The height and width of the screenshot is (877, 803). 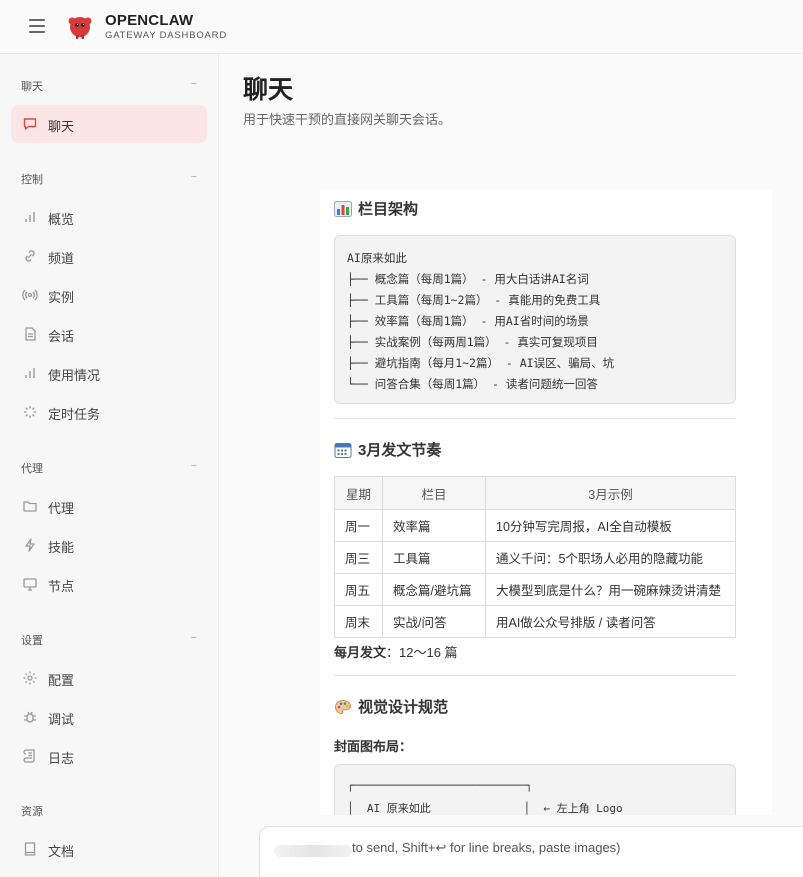 What do you see at coordinates (30, 256) in the screenshot?
I see `link-icon` at bounding box center [30, 256].